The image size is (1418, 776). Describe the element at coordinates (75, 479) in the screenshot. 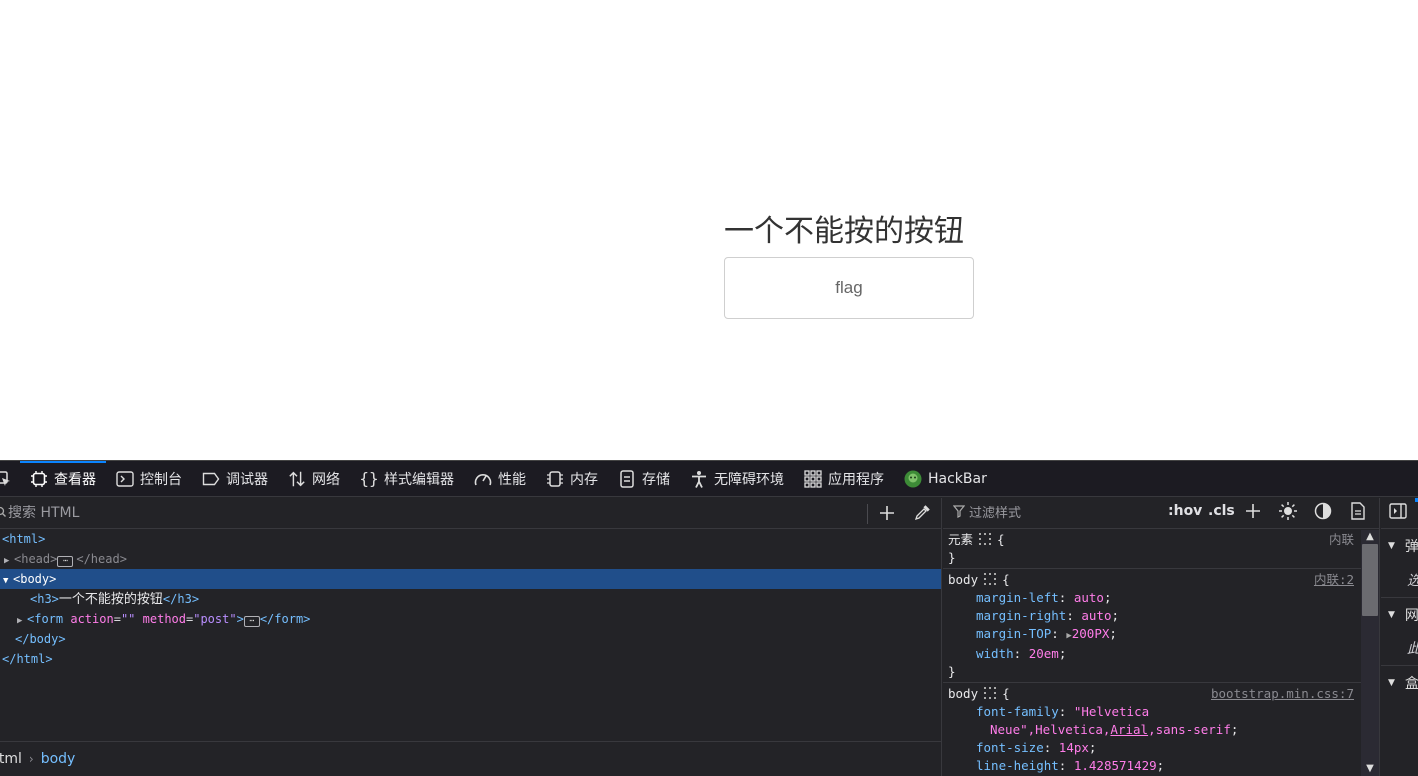

I see `tab-label: 查看器` at that location.